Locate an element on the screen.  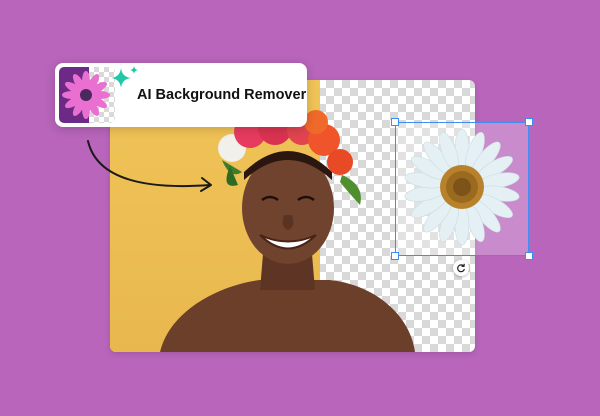
resize-handle-bottom-left is located at coordinates (395, 256).